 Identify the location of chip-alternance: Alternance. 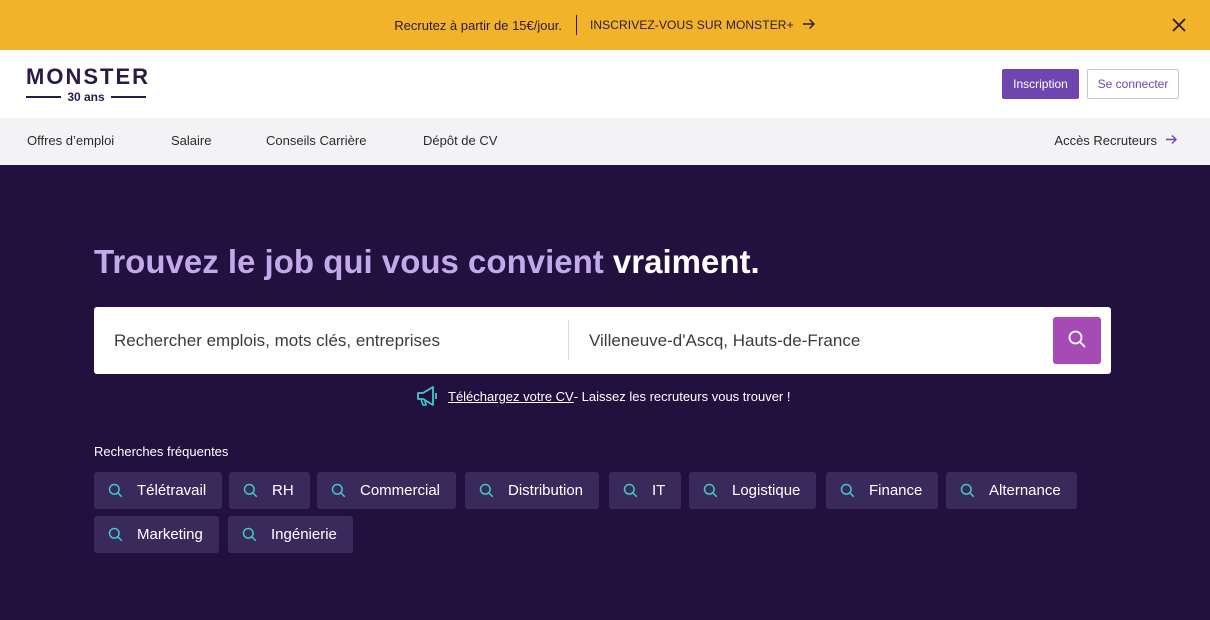
(1011, 490).